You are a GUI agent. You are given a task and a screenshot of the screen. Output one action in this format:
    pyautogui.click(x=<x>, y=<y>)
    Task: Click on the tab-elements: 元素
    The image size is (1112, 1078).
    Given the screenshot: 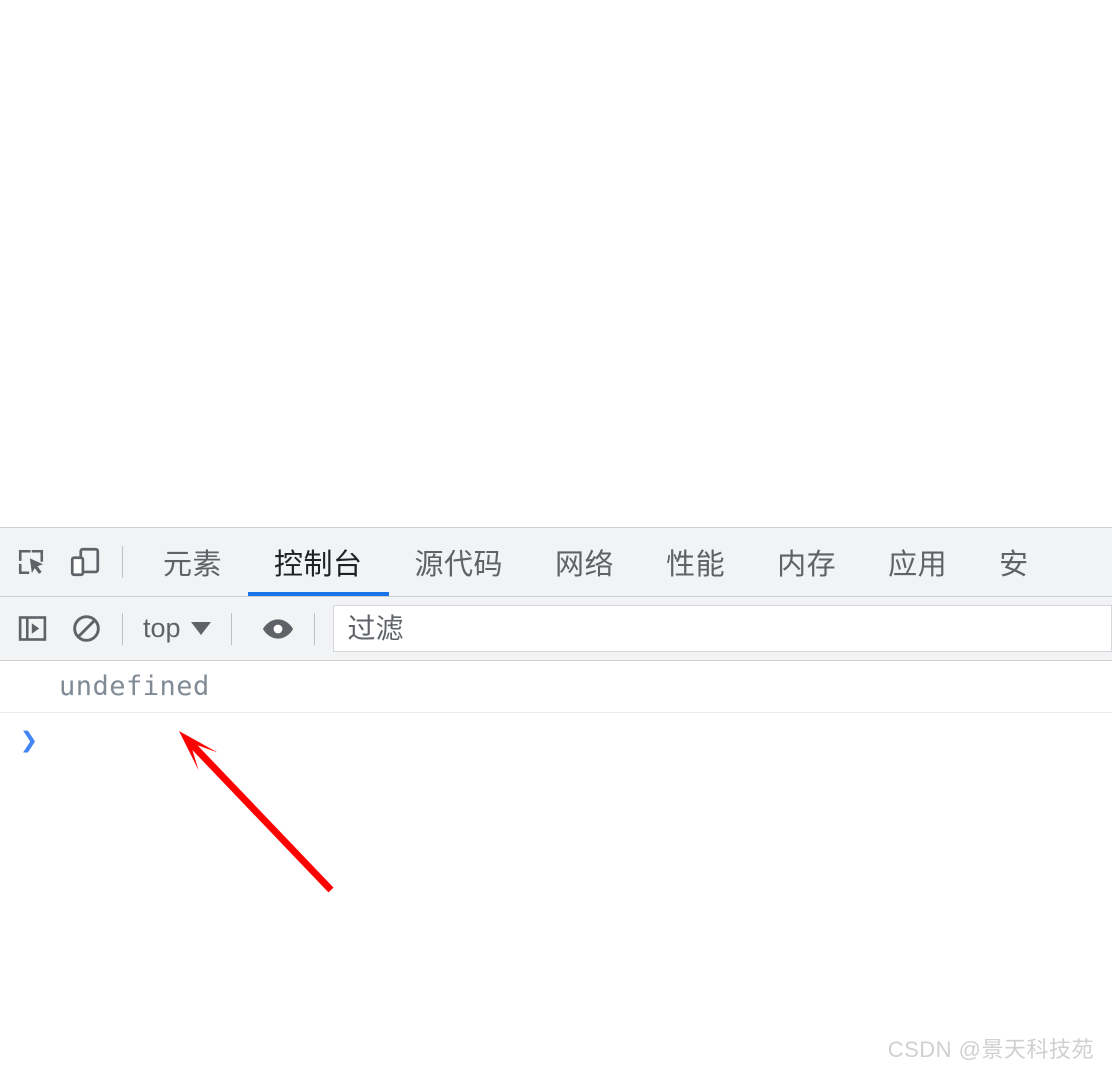 What is the action you would take?
    pyautogui.click(x=192, y=562)
    